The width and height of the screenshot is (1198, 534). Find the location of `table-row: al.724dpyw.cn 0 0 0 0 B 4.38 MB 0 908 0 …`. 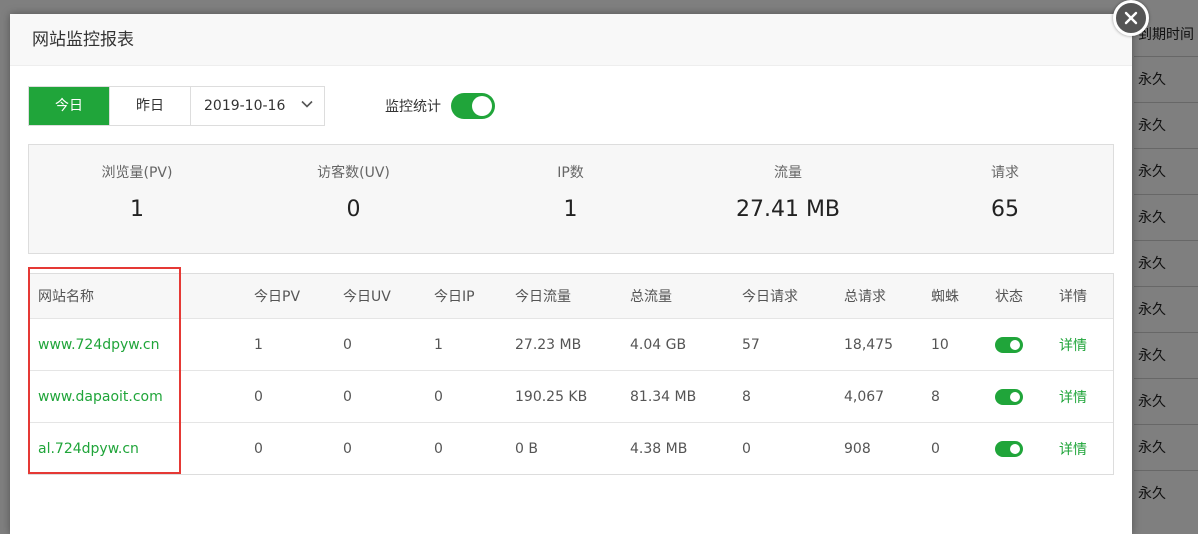

table-row: al.724dpyw.cn 0 0 0 0 B 4.38 MB 0 908 0 … is located at coordinates (571, 448).